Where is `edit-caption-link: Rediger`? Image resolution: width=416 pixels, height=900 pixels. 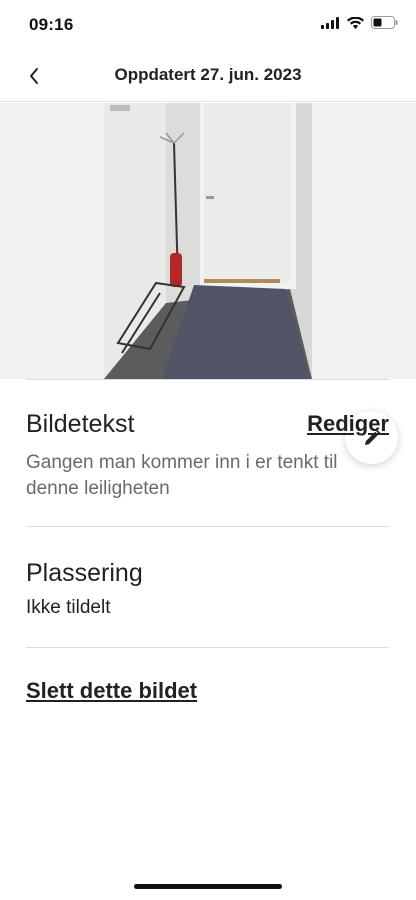
edit-caption-link: Rediger is located at coordinates (348, 424).